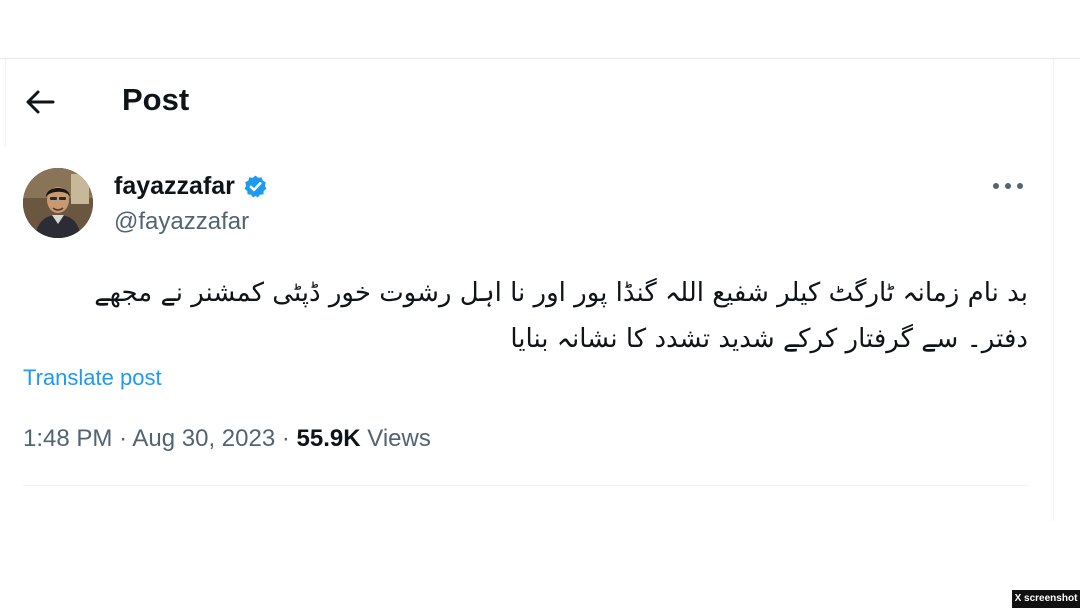 The image size is (1080, 608). I want to click on back-button, so click(40, 102).